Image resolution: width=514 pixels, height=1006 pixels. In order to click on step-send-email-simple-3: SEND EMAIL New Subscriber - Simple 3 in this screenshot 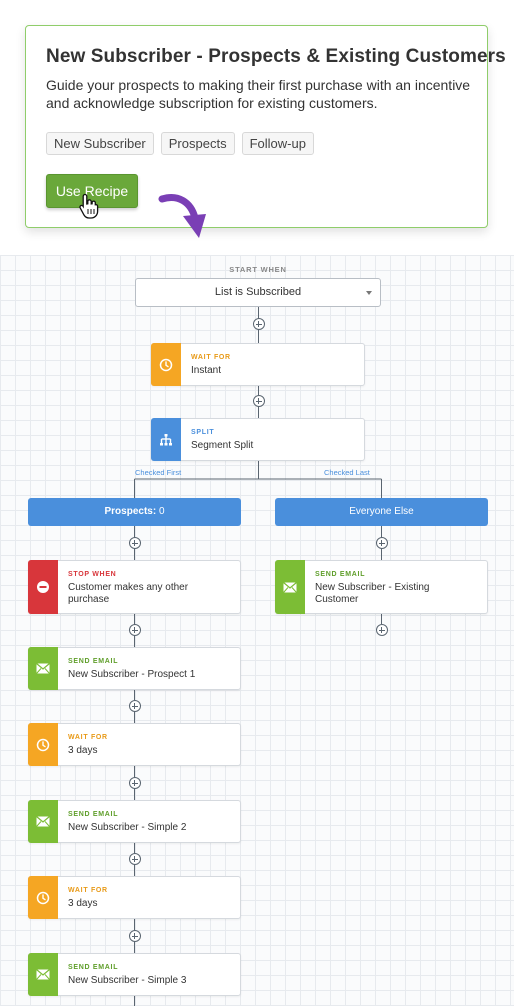, I will do `click(134, 974)`.